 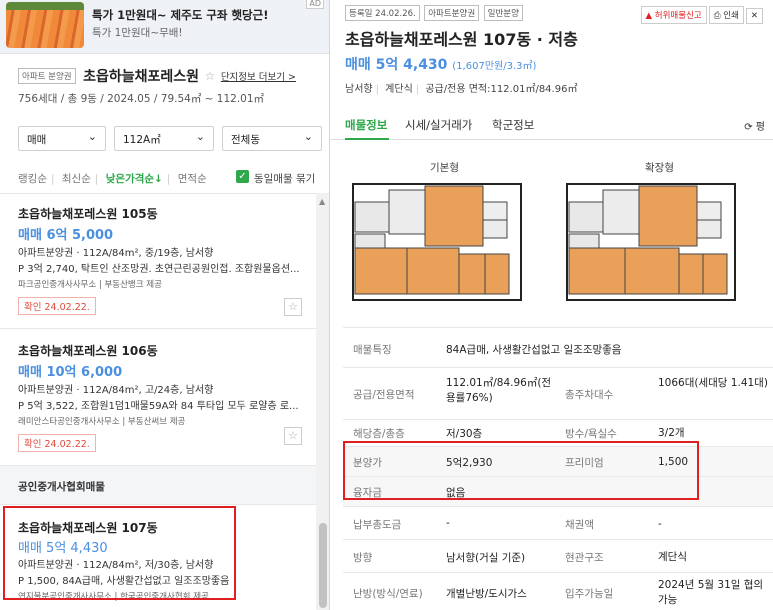 I want to click on detail-meta: 남서향 | 계단식 | 공급/전용 면적:112.01㎡/84.96㎡, so click(x=461, y=89).